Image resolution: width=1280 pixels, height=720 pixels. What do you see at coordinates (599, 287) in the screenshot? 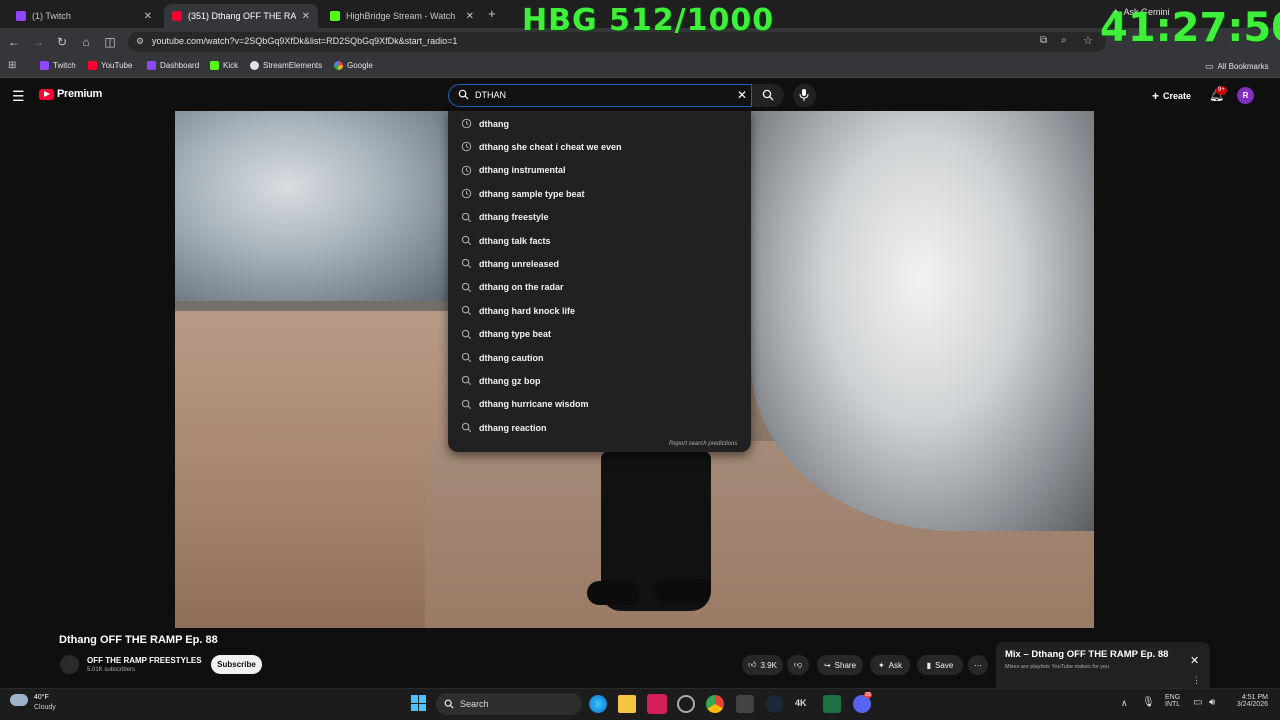
I see `search-suggestion: dthang on the radar` at bounding box center [599, 287].